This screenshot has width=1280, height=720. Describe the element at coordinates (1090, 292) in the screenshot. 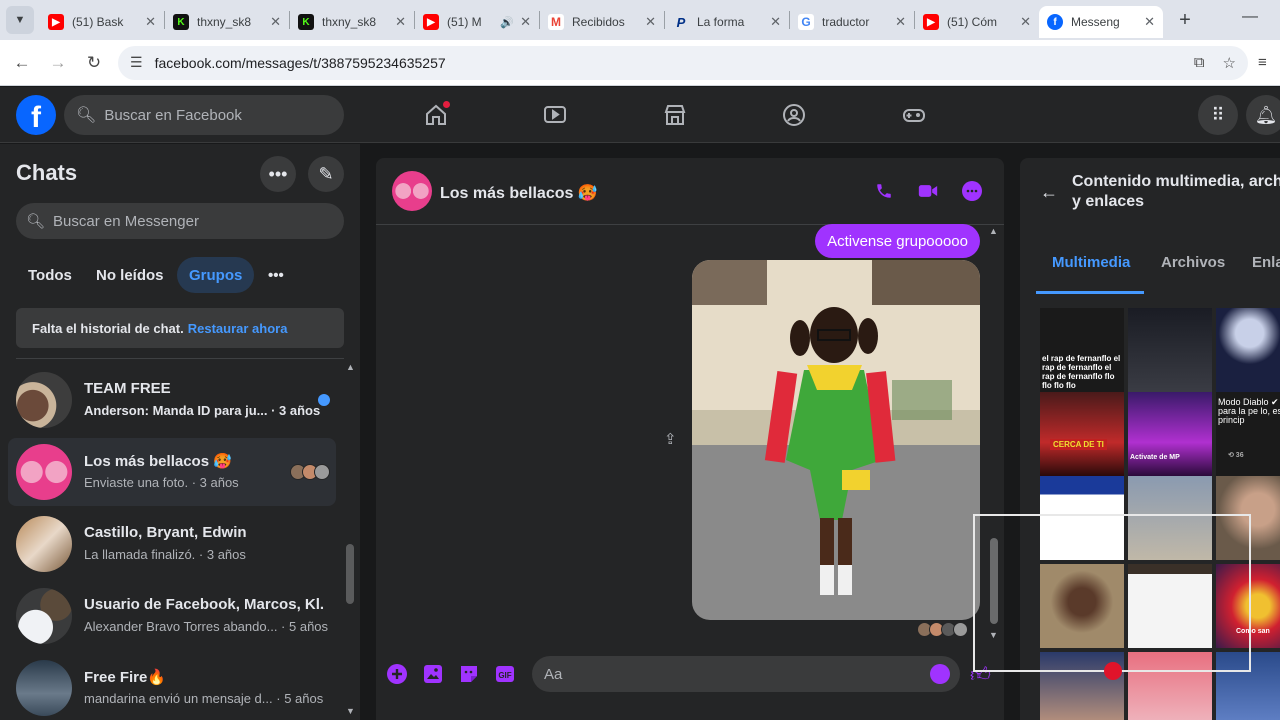

I see `selected-tab-indicator` at that location.